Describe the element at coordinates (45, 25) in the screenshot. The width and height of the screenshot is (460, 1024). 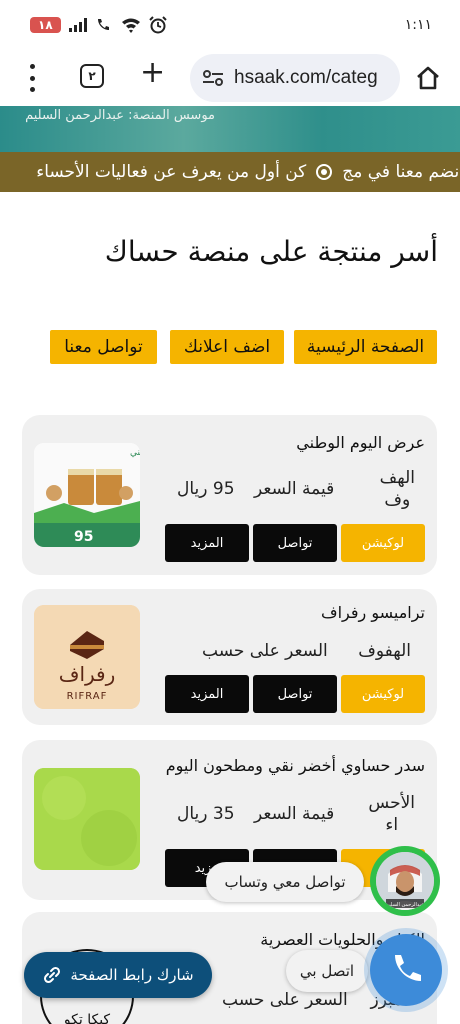
I see `battery-indicator: ١٨` at that location.